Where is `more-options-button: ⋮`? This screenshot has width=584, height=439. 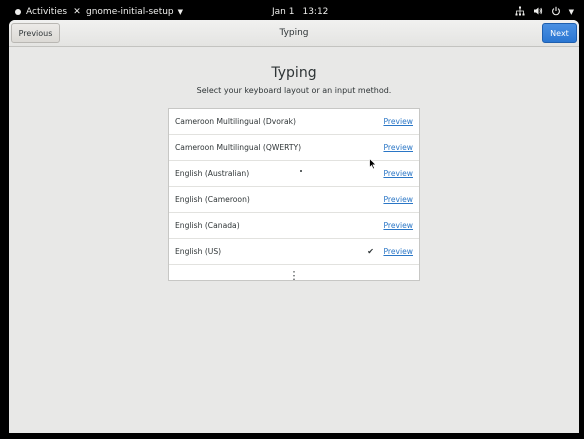 more-options-button: ⋮ is located at coordinates (294, 276).